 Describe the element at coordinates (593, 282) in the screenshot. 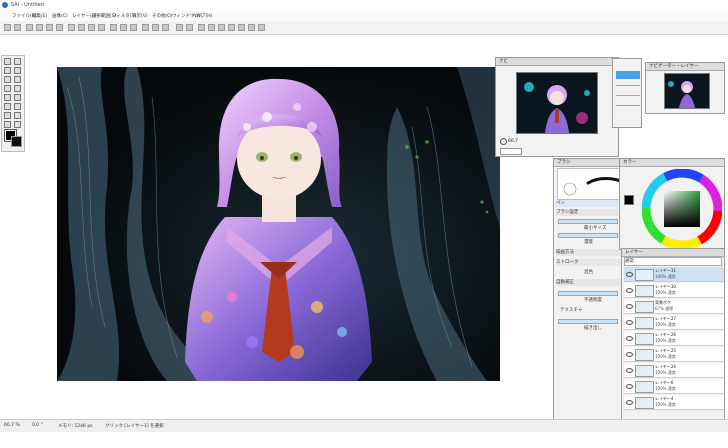

I see `brush-section-correct: 自動補正` at that location.